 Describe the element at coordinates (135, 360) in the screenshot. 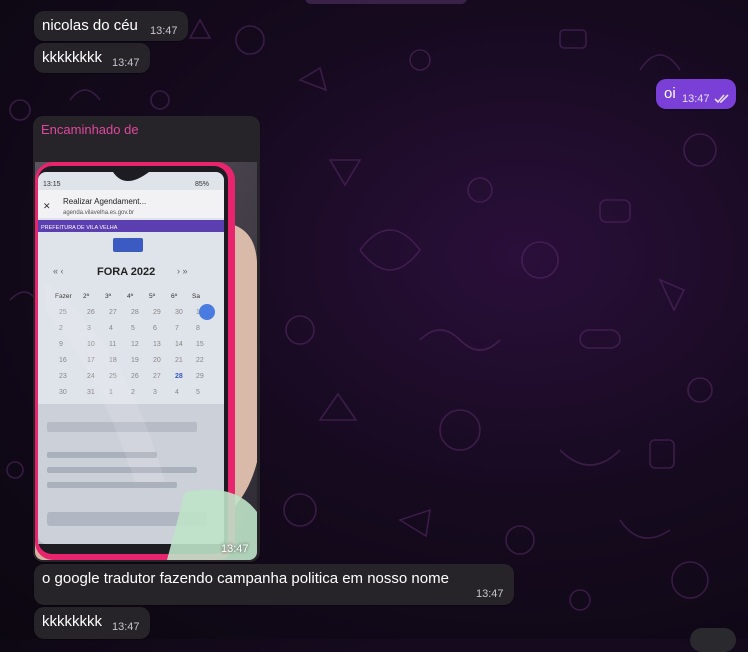

I see `calendar-day: 19` at that location.